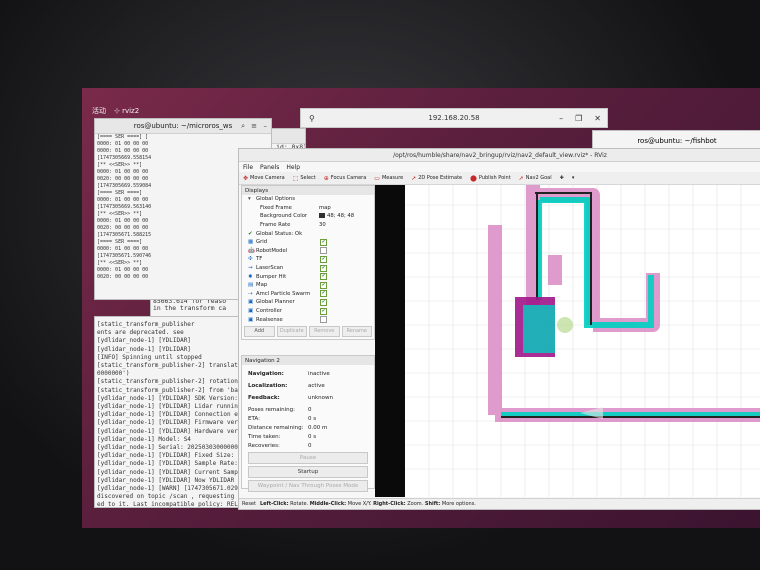  What do you see at coordinates (126, 111) in the screenshot?
I see `app-menu: ⊹ rviz2` at bounding box center [126, 111].